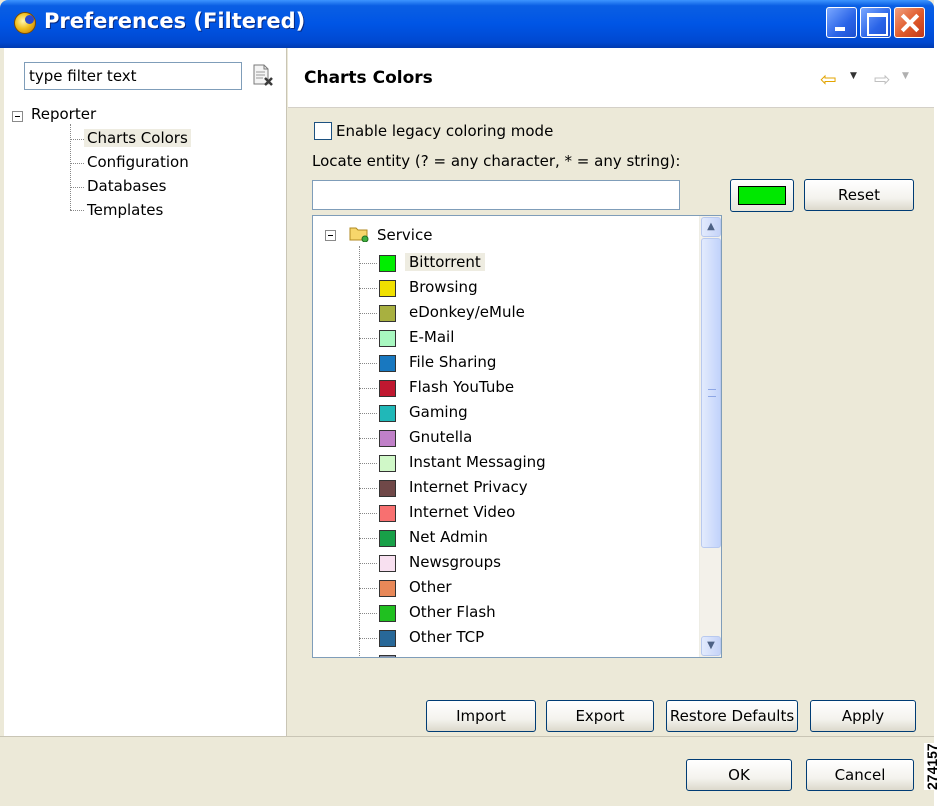 This screenshot has width=946, height=806. What do you see at coordinates (138, 162) in the screenshot?
I see `tree-item-configuration: Configuration` at bounding box center [138, 162].